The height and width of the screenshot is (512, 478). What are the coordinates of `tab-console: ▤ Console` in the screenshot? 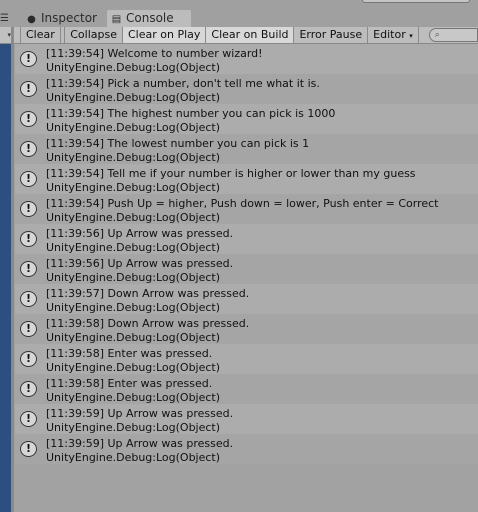 It's located at (149, 18).